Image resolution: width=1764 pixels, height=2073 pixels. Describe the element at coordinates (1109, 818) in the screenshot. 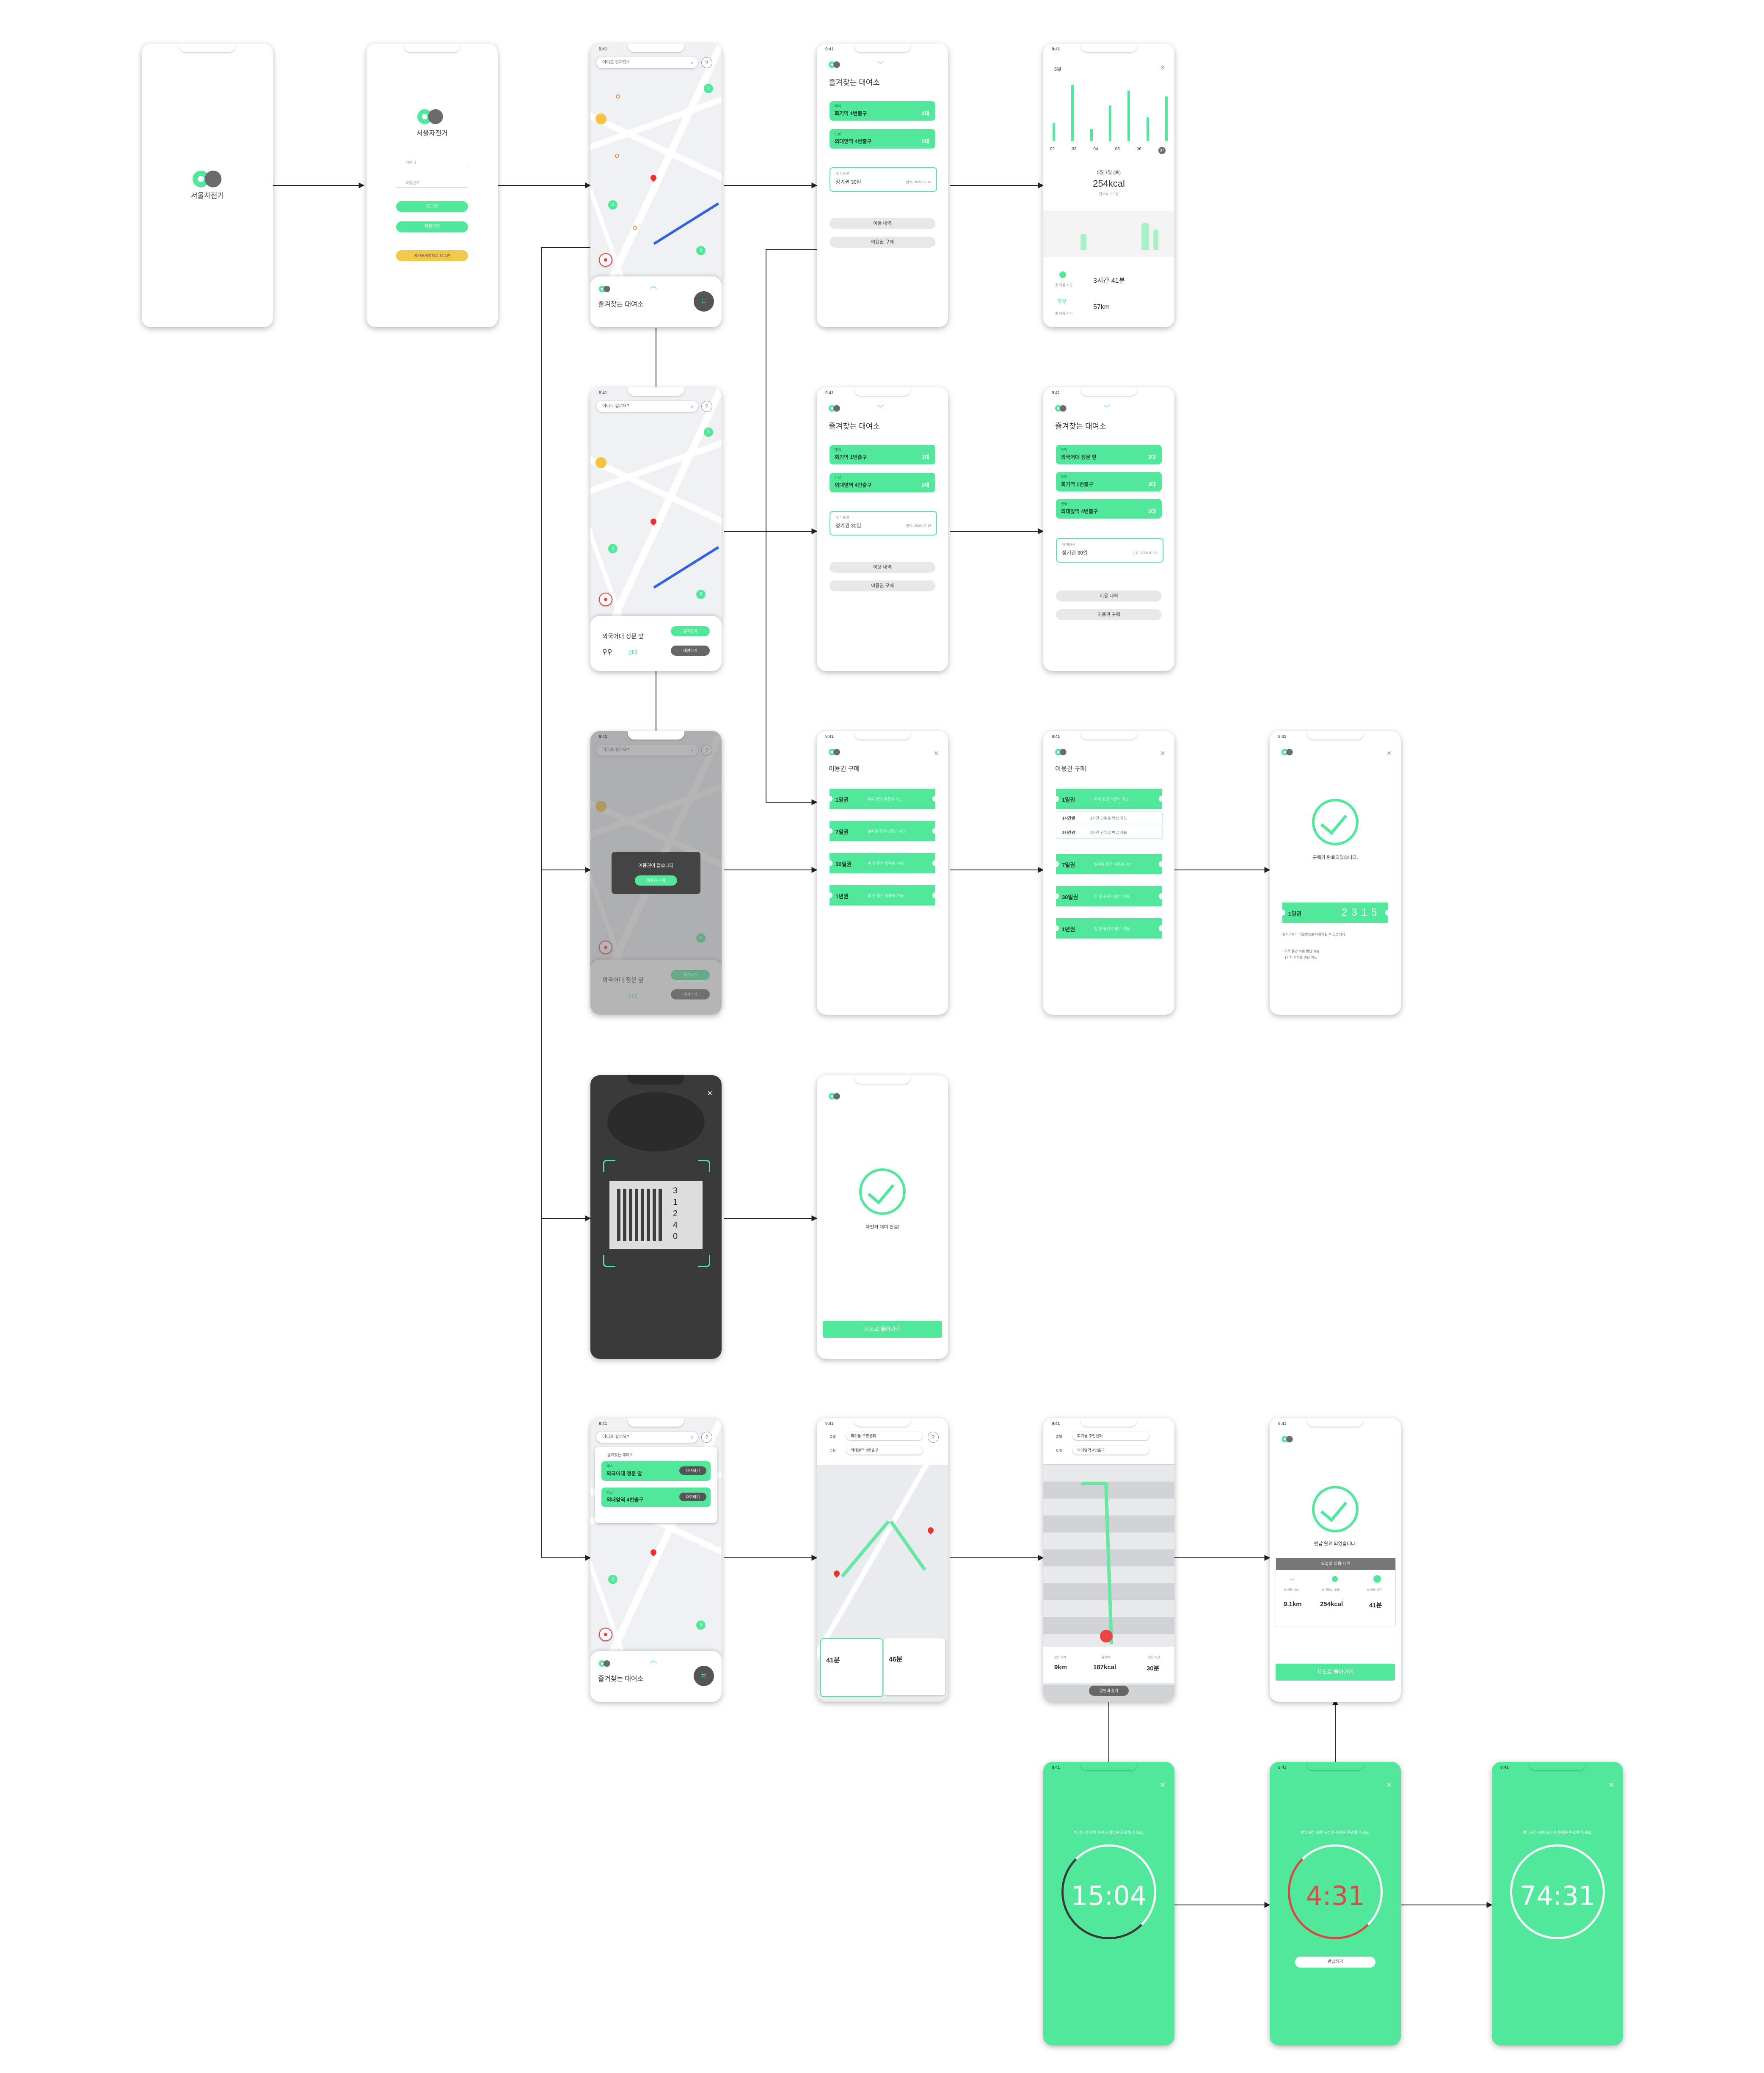

I see `sub-option-1hour: 1시간권 1시간 단위로 반납 가능` at that location.